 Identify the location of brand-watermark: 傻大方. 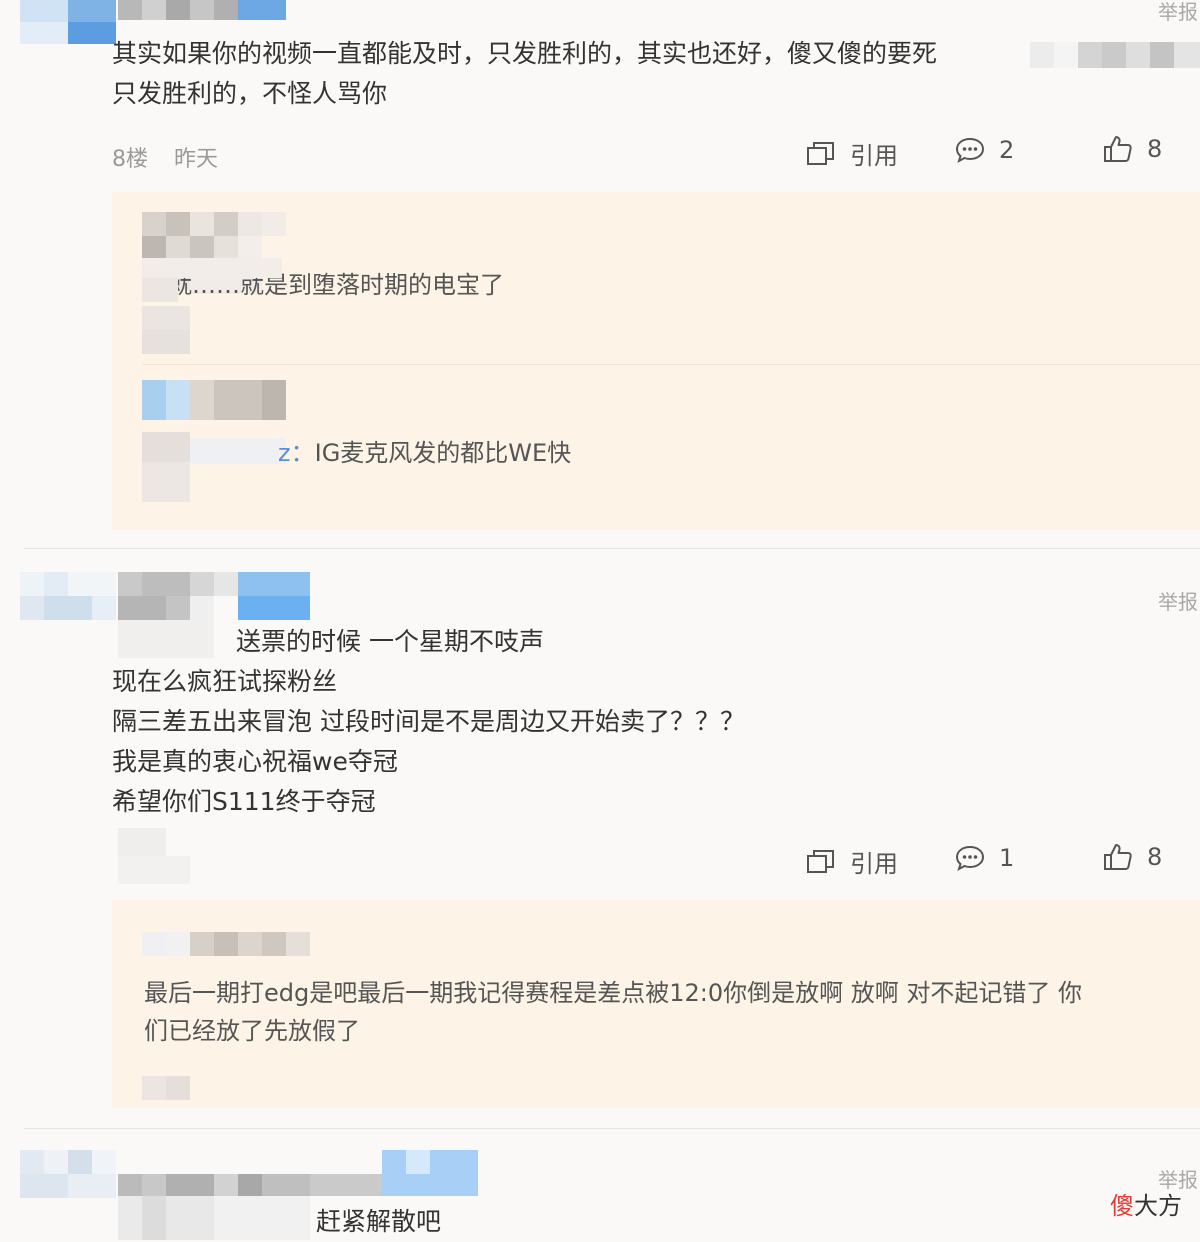
(1146, 1203).